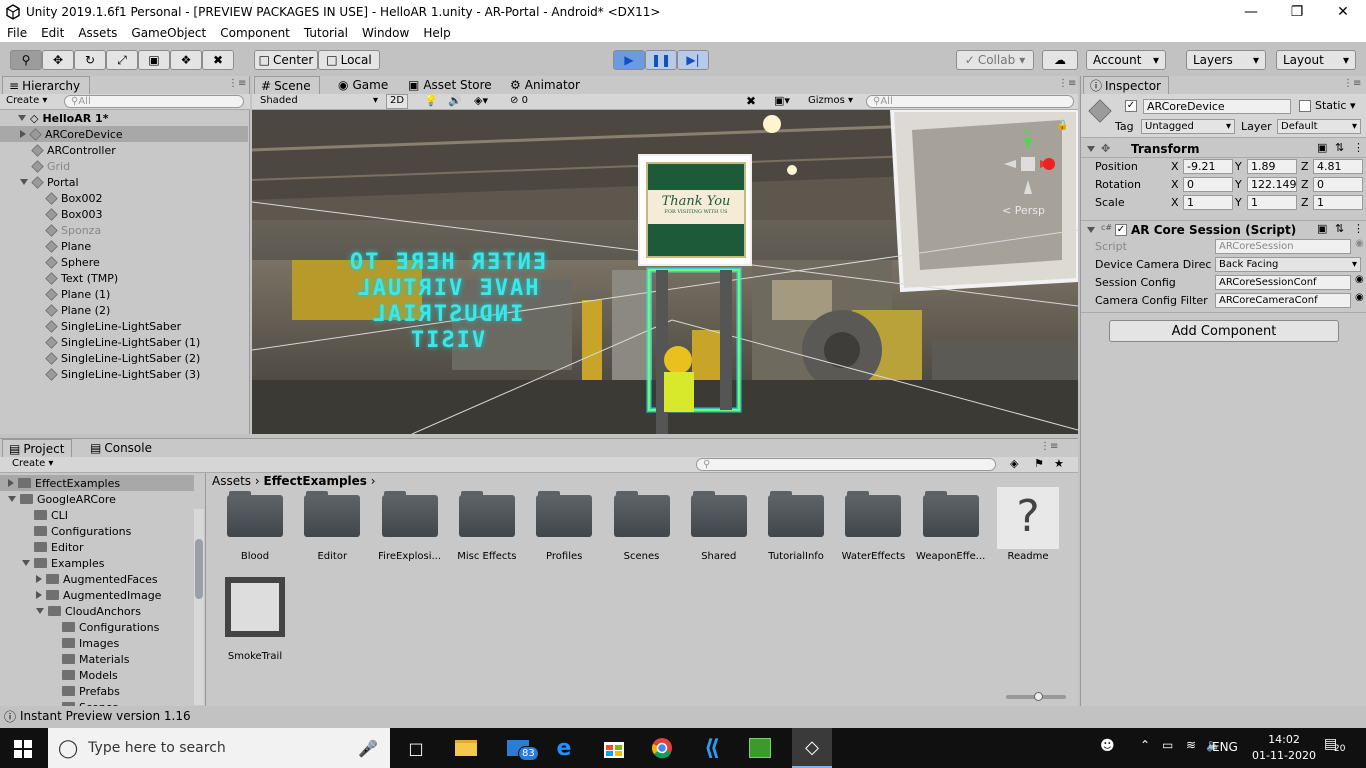  Describe the element at coordinates (1305, 106) in the screenshot. I see `static-checkbox` at that location.